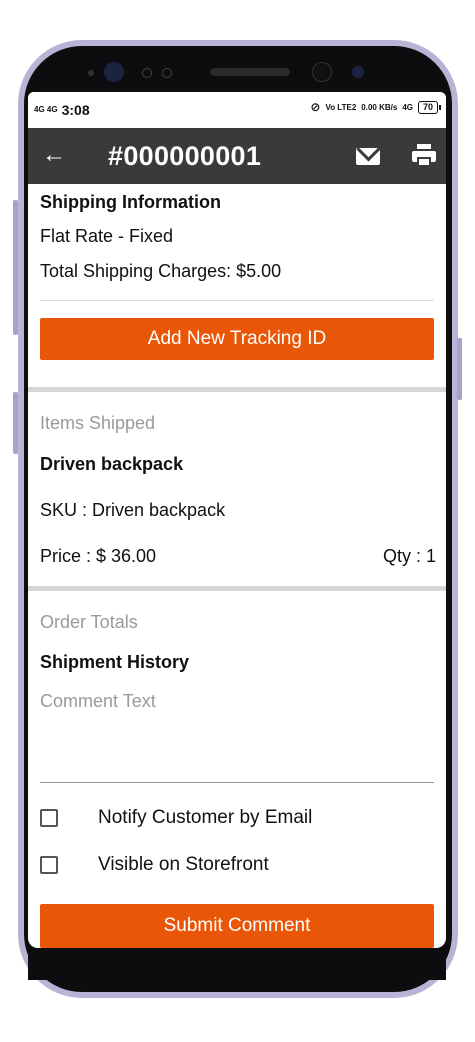  I want to click on phone-chin, so click(237, 964).